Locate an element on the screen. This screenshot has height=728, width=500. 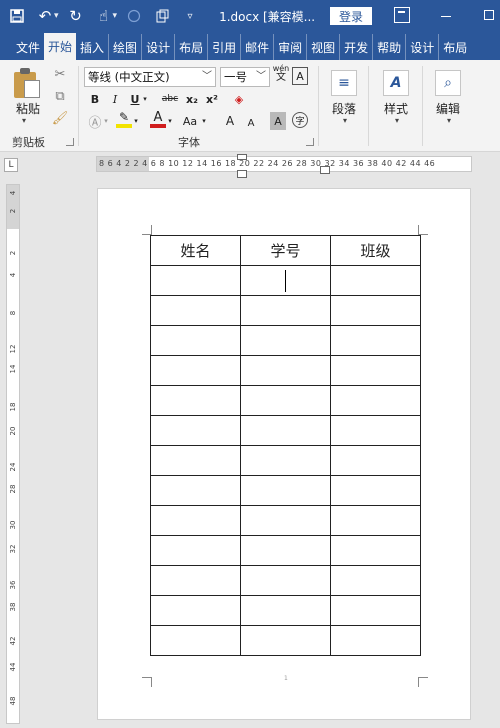
tab-mailings: 邮件 is located at coordinates (258, 47).